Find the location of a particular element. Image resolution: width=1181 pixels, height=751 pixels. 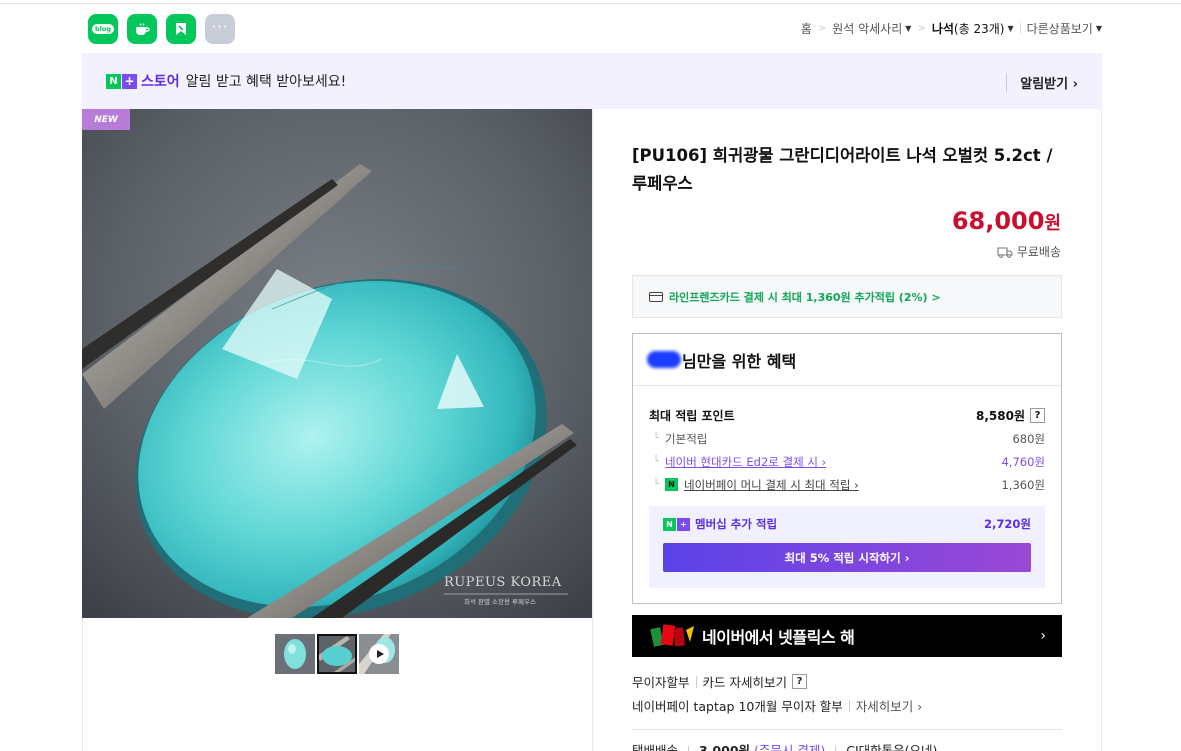

membership-start-button: 최대 5% 적립 시작하기 › is located at coordinates (847, 557).